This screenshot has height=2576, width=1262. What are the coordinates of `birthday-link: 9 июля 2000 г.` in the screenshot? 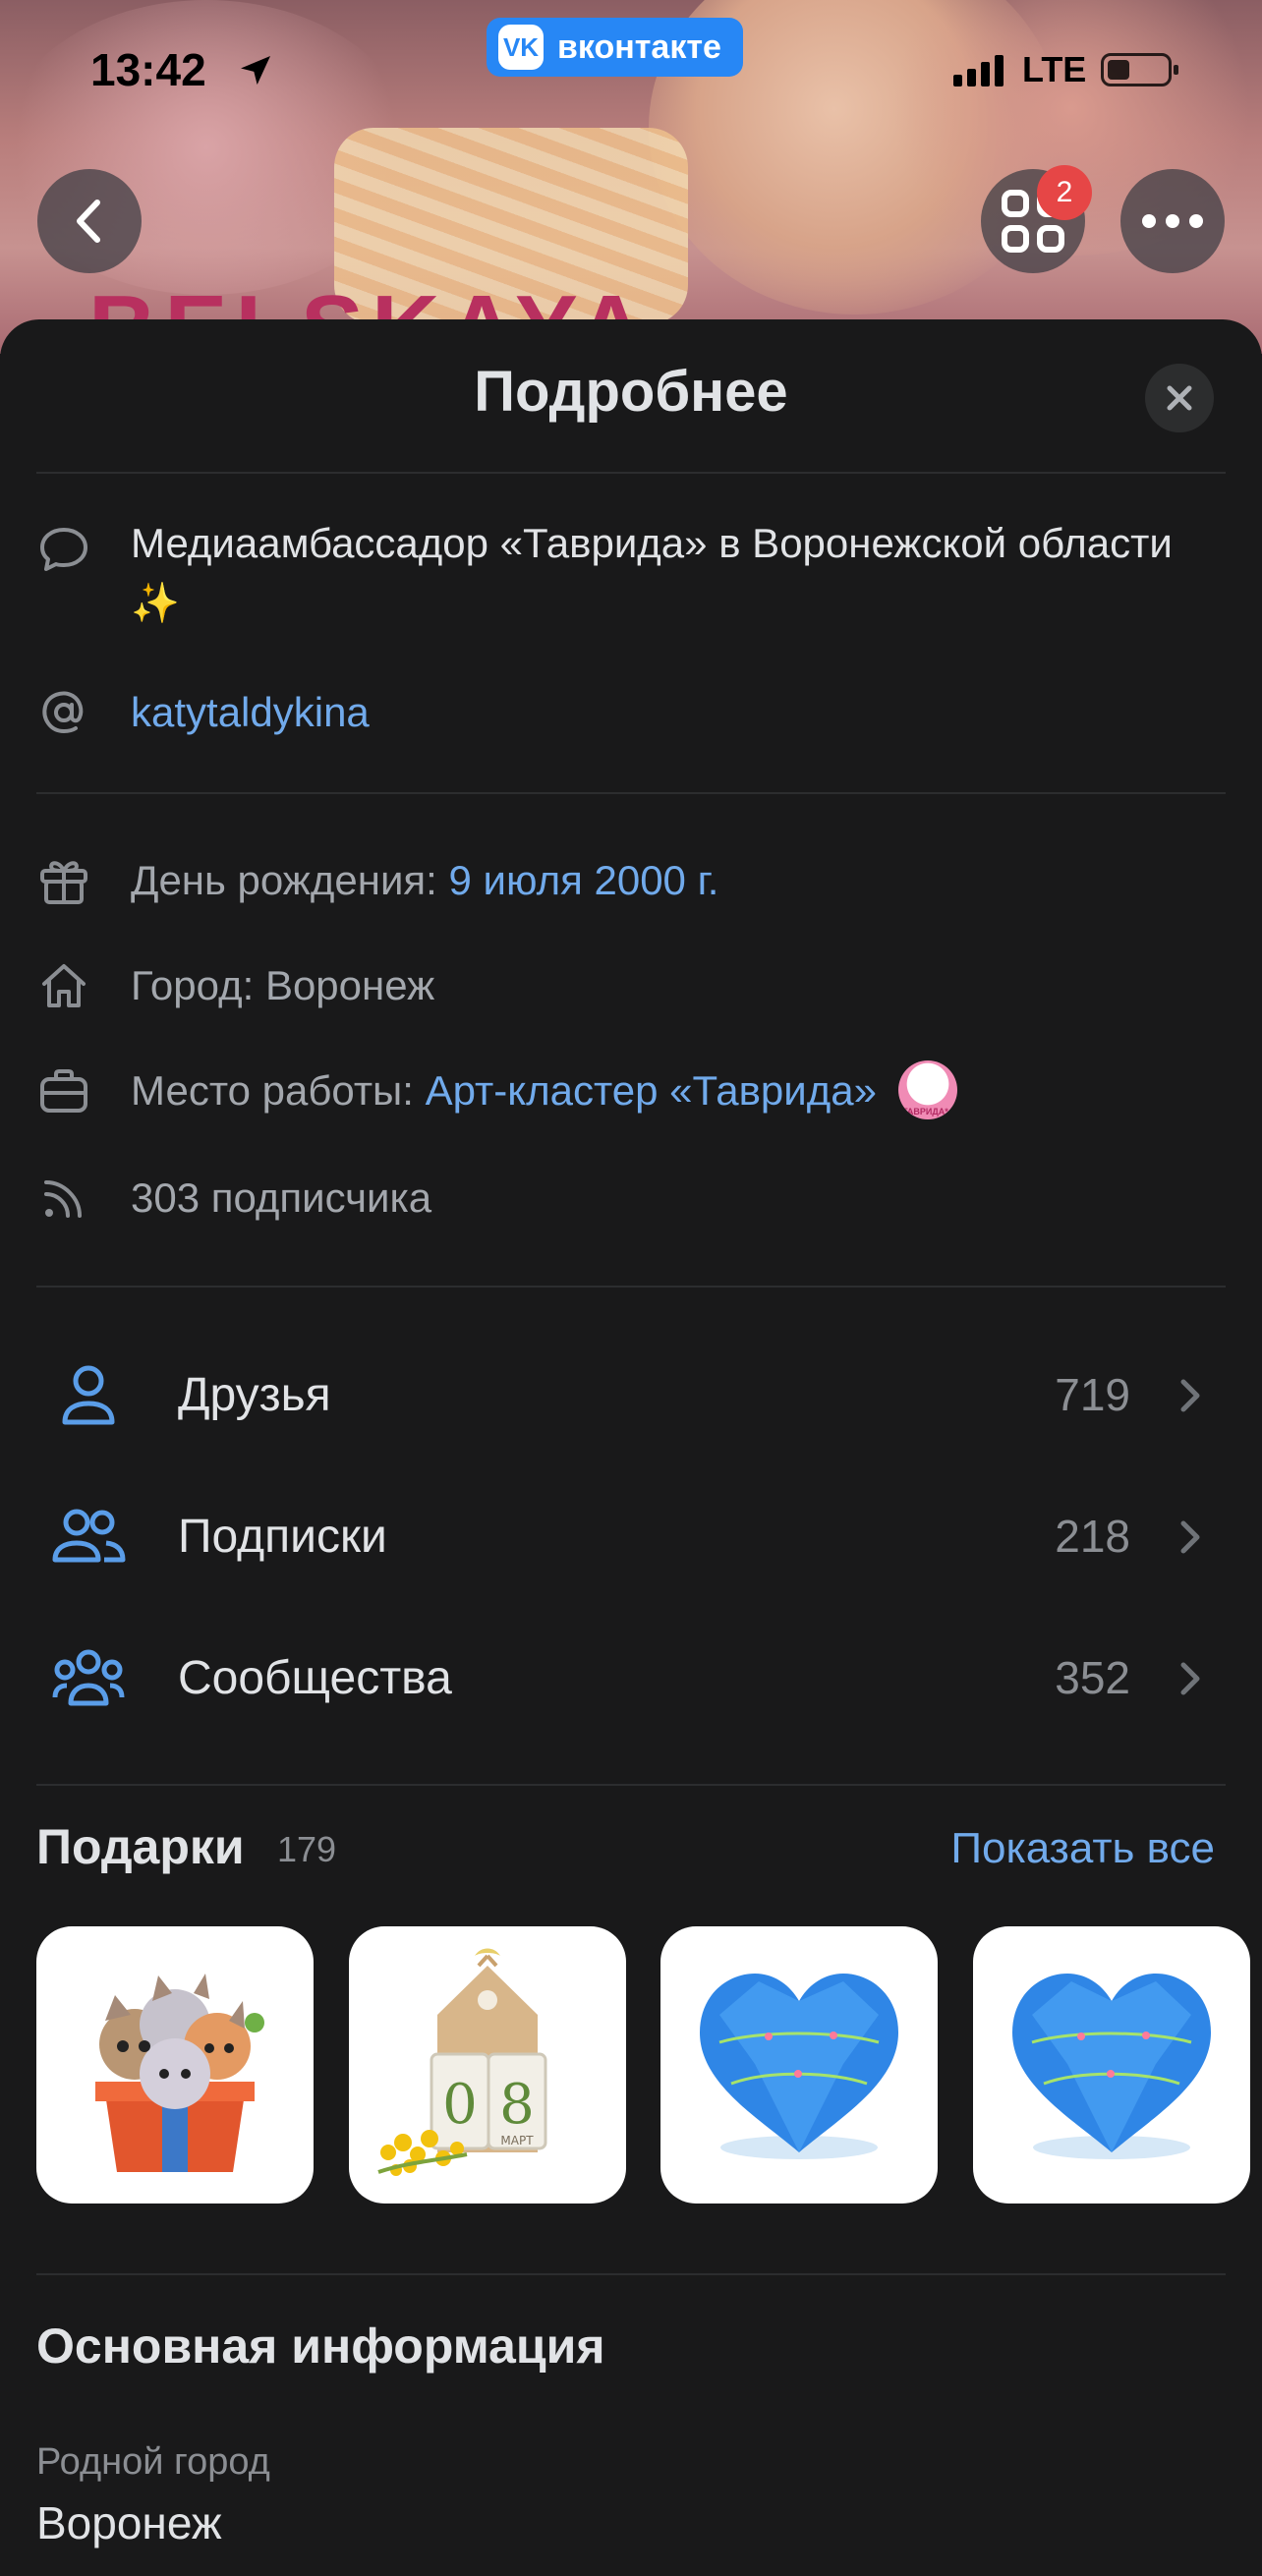 It's located at (584, 880).